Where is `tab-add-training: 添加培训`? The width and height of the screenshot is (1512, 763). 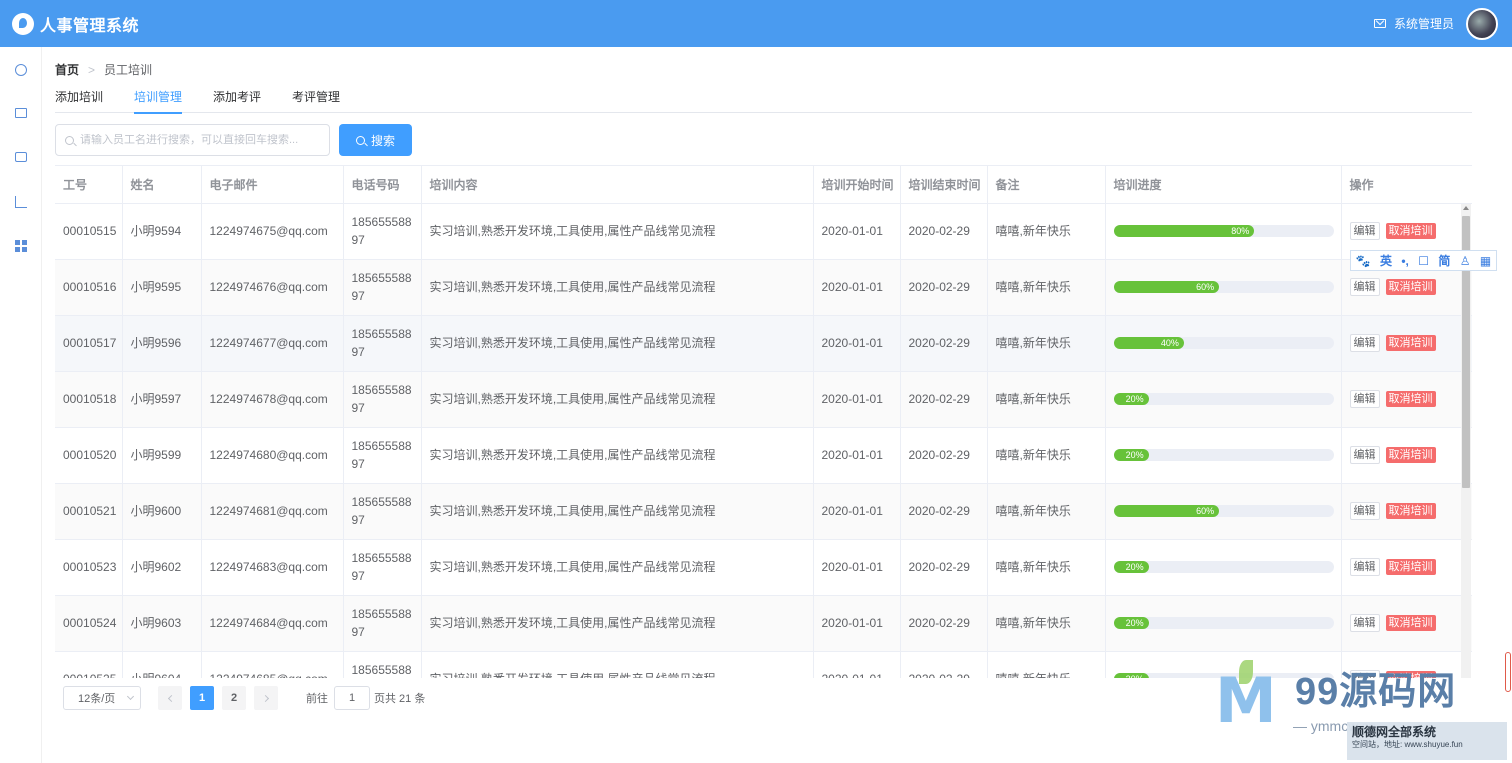
tab-add-training: 添加培训 is located at coordinates (79, 98).